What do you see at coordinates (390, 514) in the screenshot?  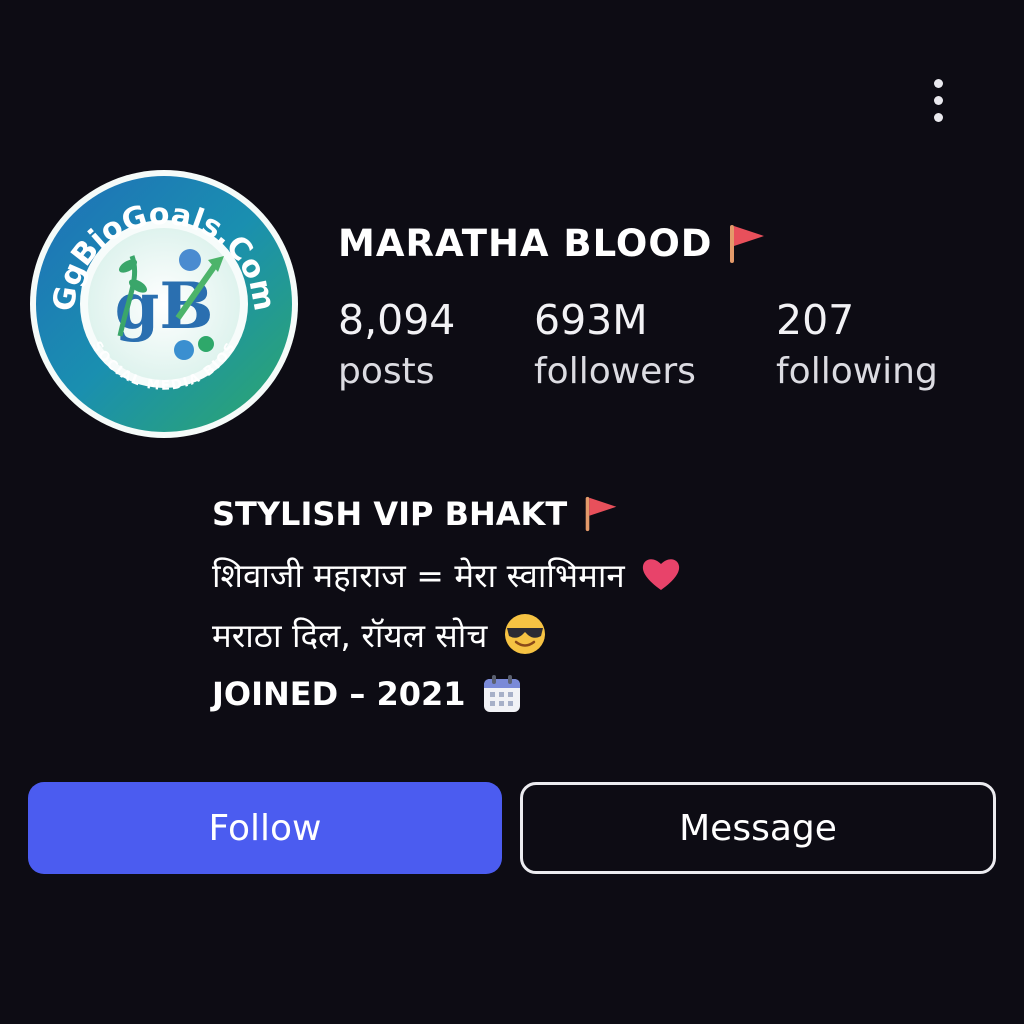 I see `bio-line-1-text: STYLISH VIP BHAKT` at bounding box center [390, 514].